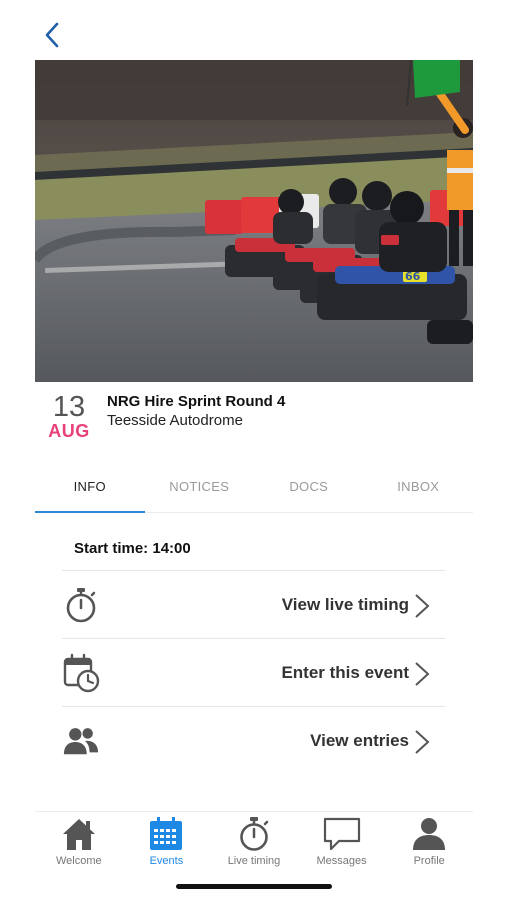 This screenshot has height=900, width=507. I want to click on tabbar-live-timing: Live timing, so click(254, 841).